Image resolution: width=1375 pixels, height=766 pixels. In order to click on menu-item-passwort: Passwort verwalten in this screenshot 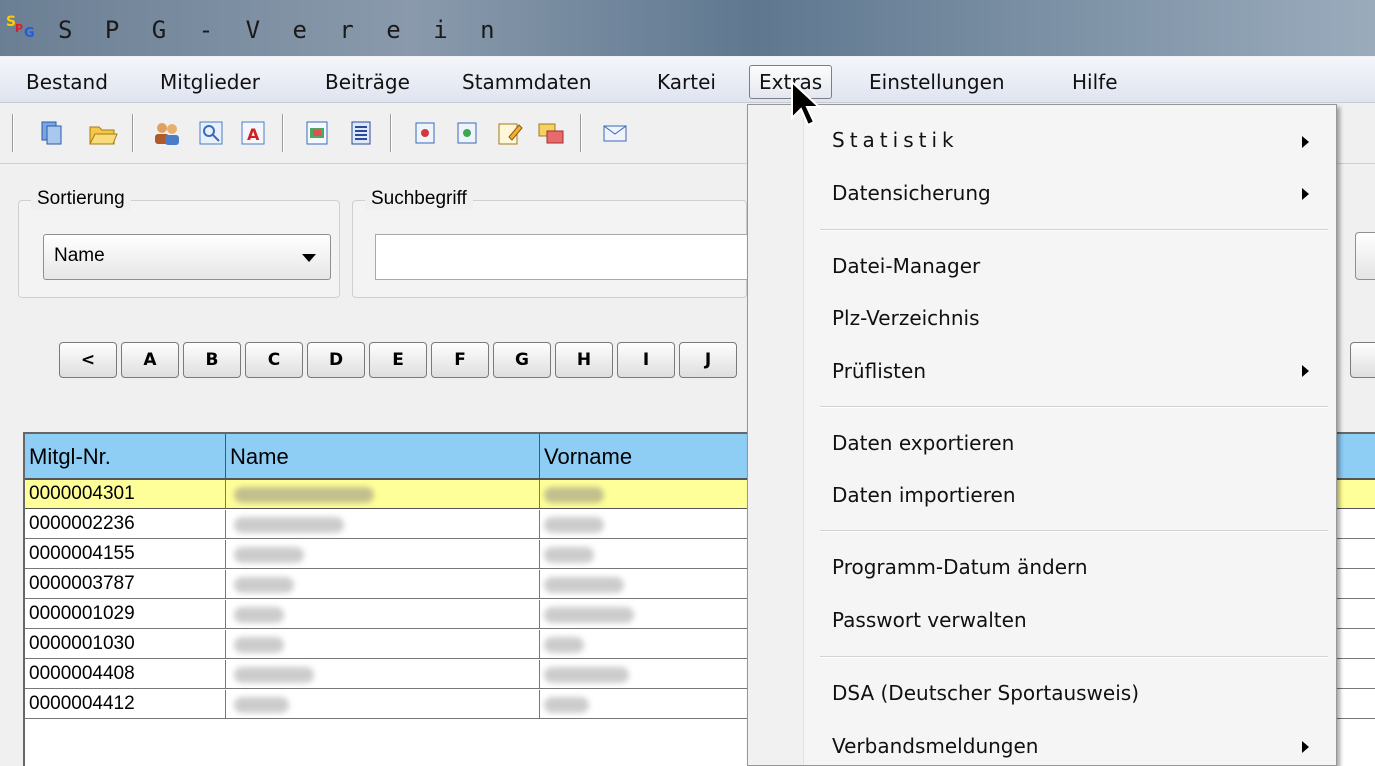, I will do `click(929, 620)`.